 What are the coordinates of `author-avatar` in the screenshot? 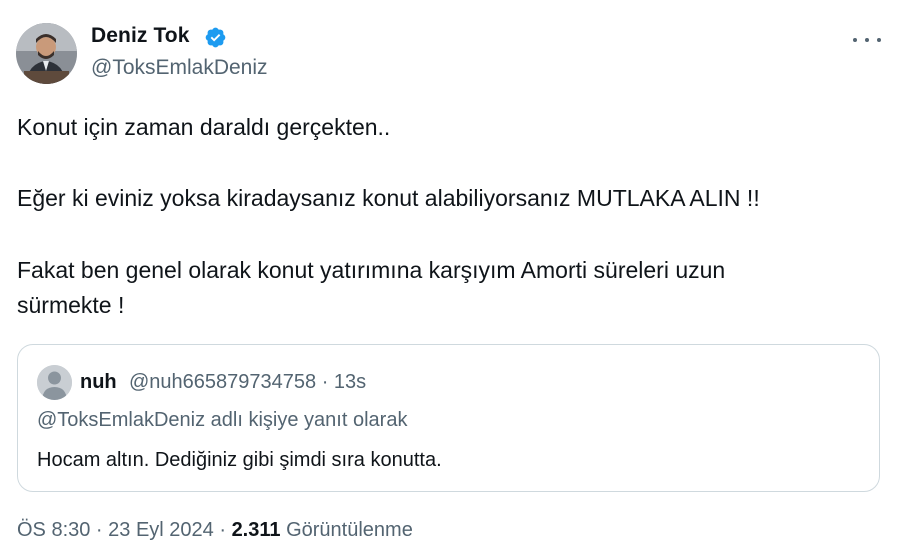 It's located at (46, 53).